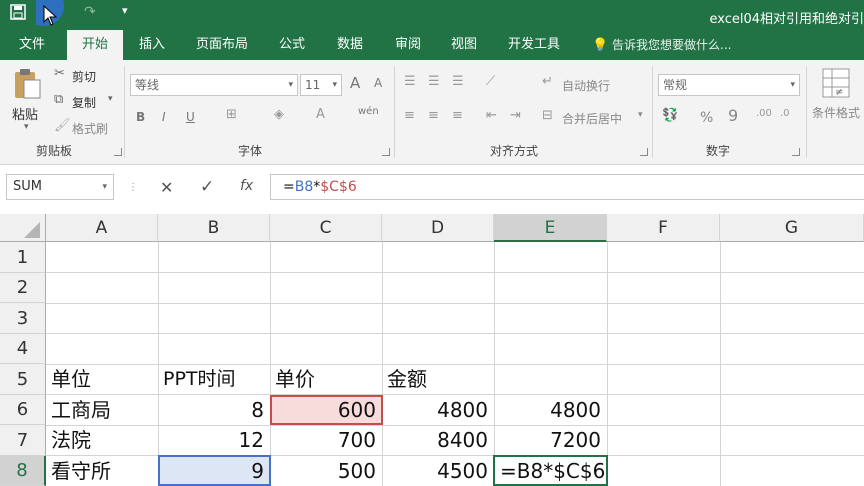  What do you see at coordinates (23, 288) in the screenshot?
I see `row-header-2: 2` at bounding box center [23, 288].